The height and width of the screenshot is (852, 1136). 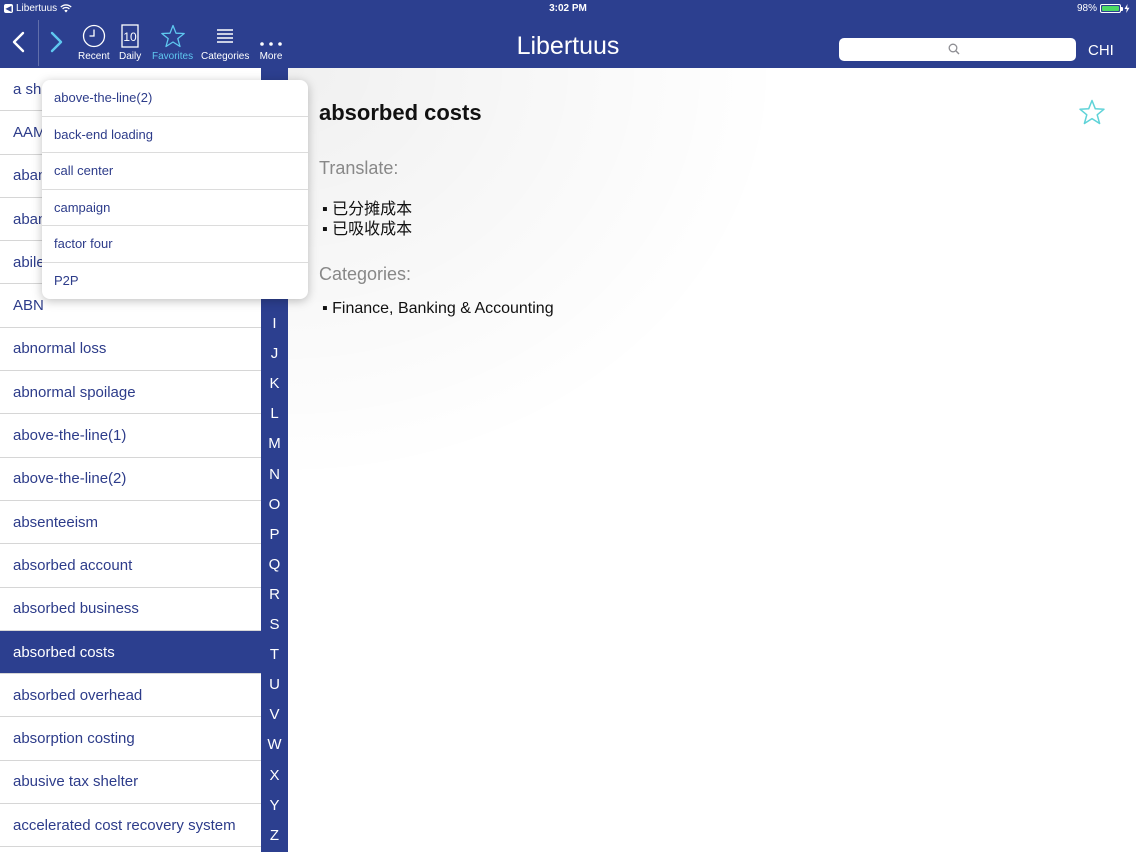 I want to click on index-letter: X, so click(x=274, y=775).